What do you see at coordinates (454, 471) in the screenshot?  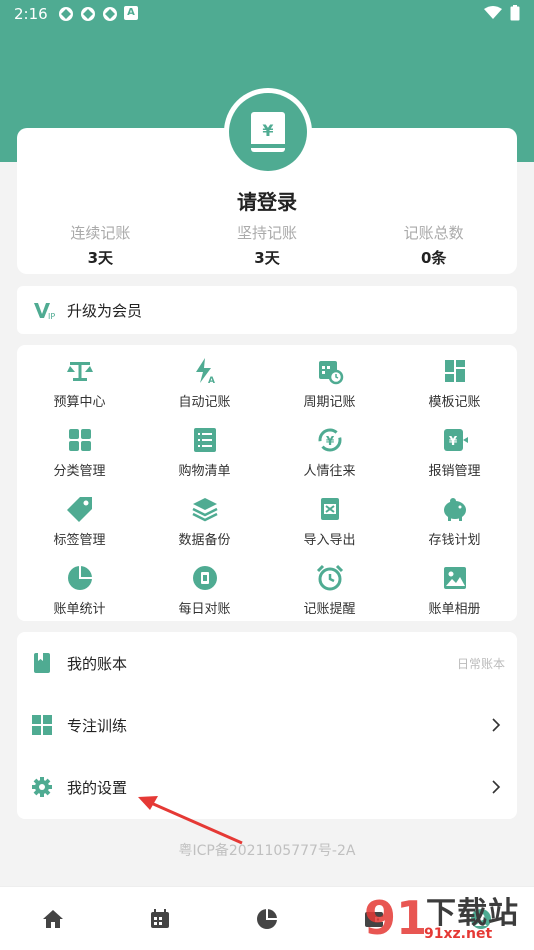 I see `grid-label: 报销管理` at bounding box center [454, 471].